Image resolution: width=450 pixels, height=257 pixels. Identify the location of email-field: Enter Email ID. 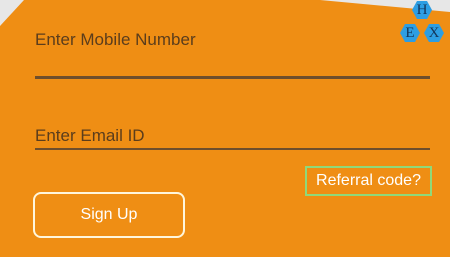
(90, 136).